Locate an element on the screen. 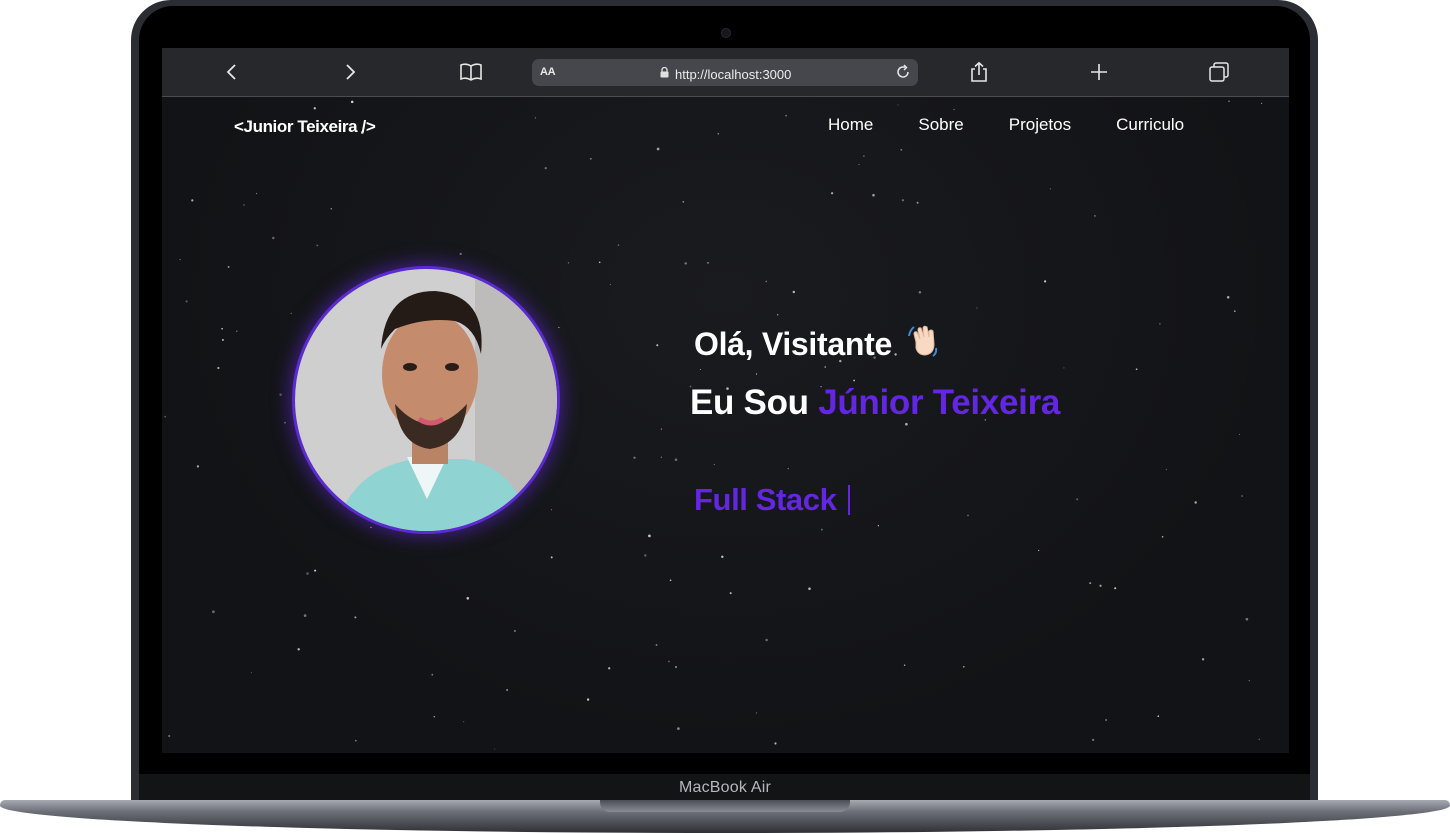  laptop-base-notch is located at coordinates (725, 806).